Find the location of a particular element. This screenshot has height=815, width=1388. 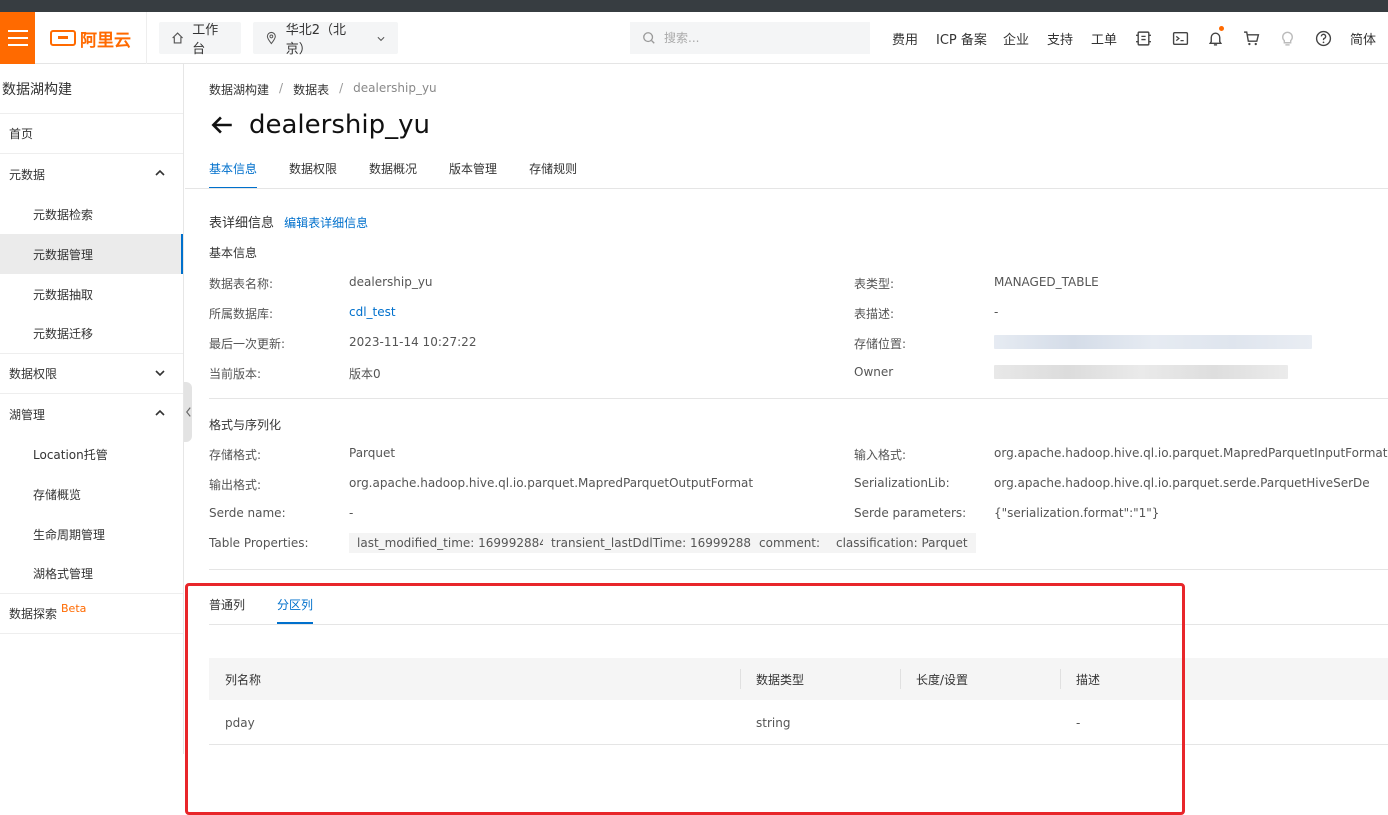

sidebar-subitem-metadata-extraction: 元数据抽取 is located at coordinates (91, 294).